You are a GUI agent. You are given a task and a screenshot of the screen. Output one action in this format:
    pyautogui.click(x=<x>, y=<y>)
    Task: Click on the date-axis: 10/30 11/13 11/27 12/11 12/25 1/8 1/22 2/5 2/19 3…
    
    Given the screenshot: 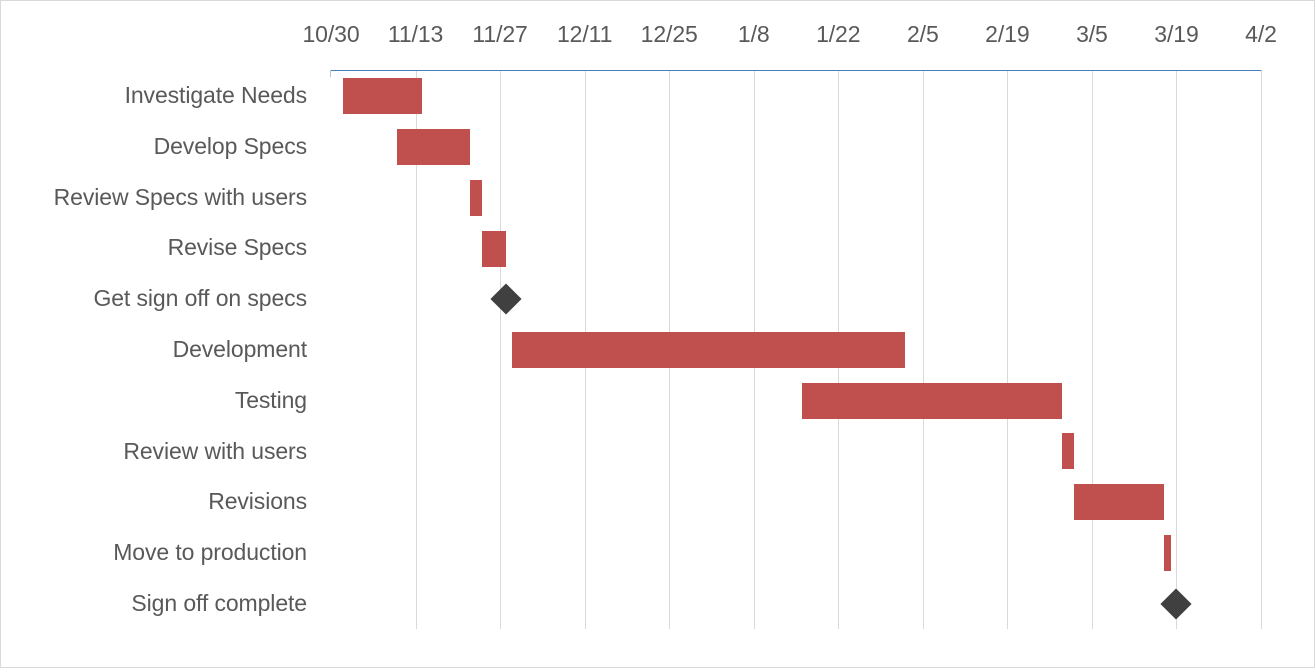 What is the action you would take?
    pyautogui.click(x=789, y=49)
    